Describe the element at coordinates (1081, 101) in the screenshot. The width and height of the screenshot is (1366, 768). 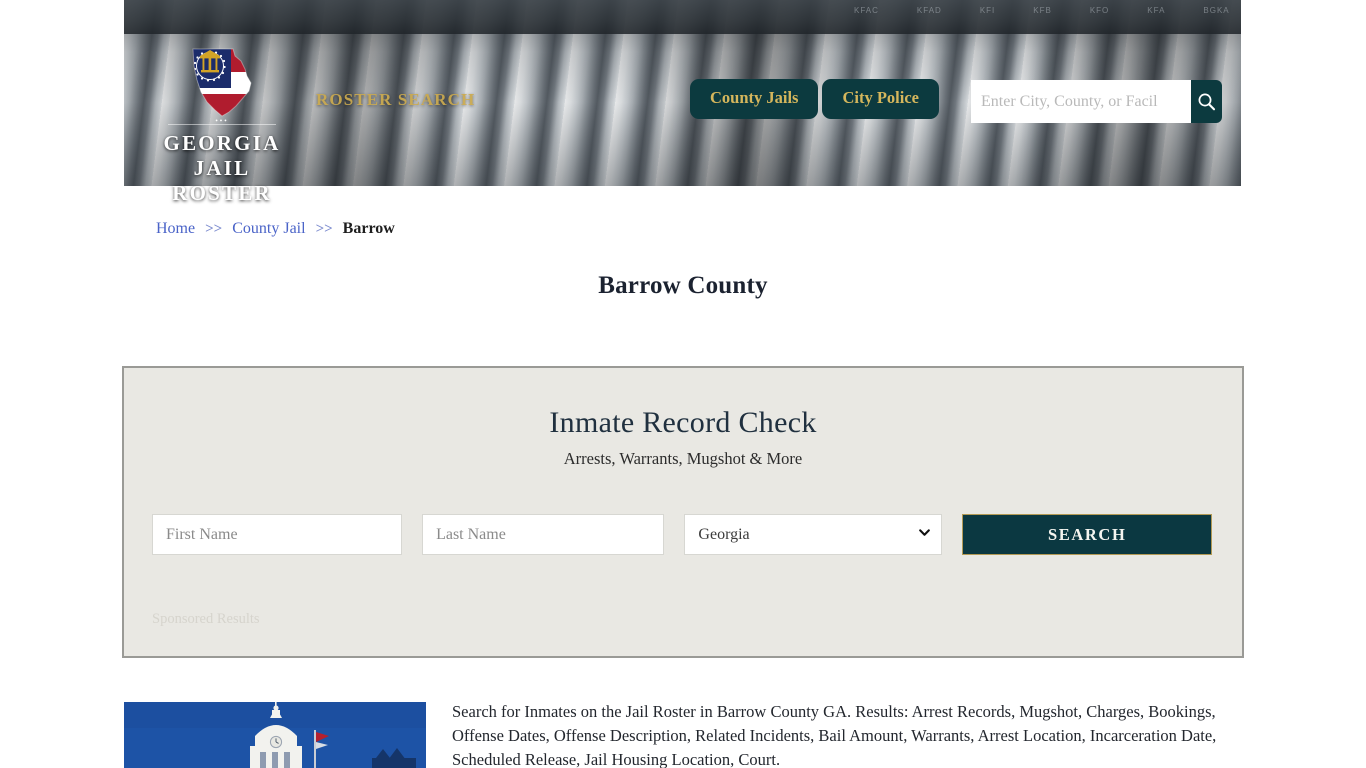
I see `site-search-input` at that location.